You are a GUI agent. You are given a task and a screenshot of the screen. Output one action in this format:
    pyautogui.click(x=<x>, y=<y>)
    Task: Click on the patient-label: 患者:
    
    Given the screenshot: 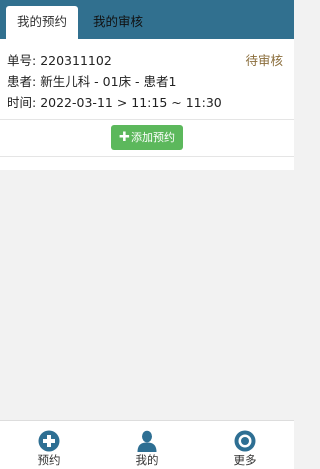 What is the action you would take?
    pyautogui.click(x=22, y=81)
    